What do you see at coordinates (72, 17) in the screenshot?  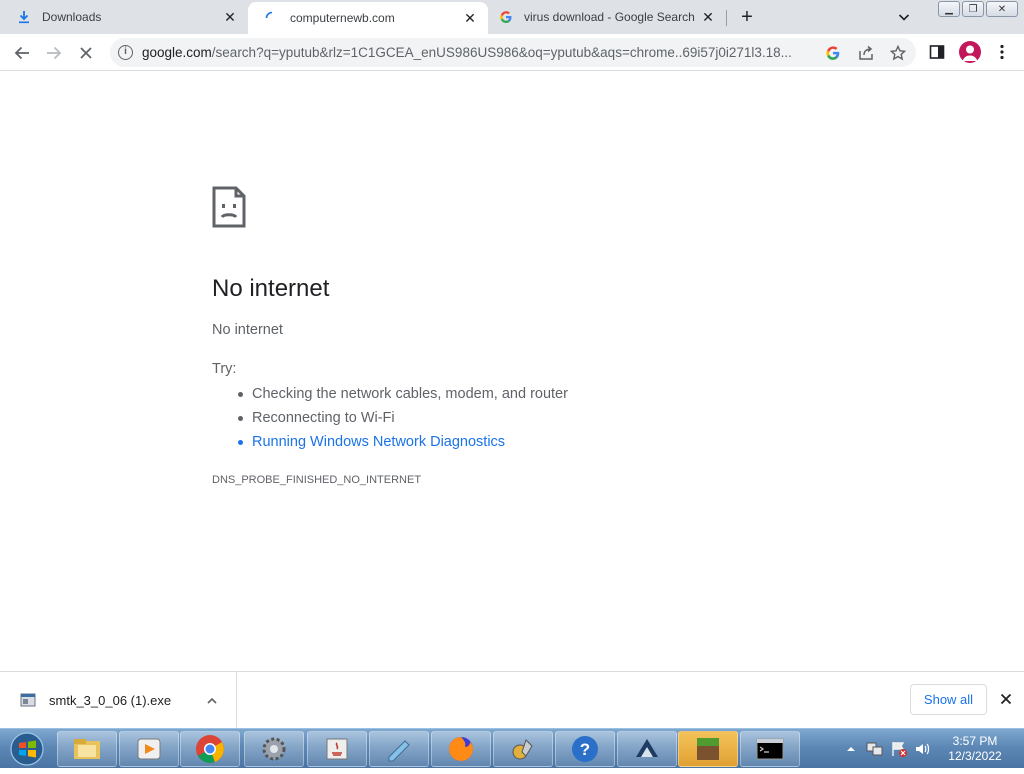 I see `tab-label: Downloads` at bounding box center [72, 17].